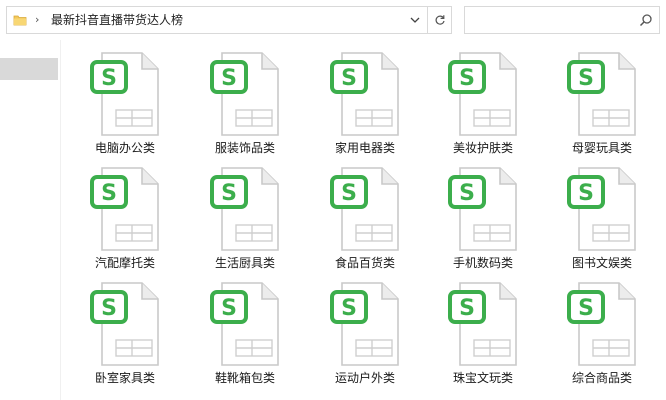  Describe the element at coordinates (482, 378) in the screenshot. I see `file-name: 珠宝文玩类` at that location.